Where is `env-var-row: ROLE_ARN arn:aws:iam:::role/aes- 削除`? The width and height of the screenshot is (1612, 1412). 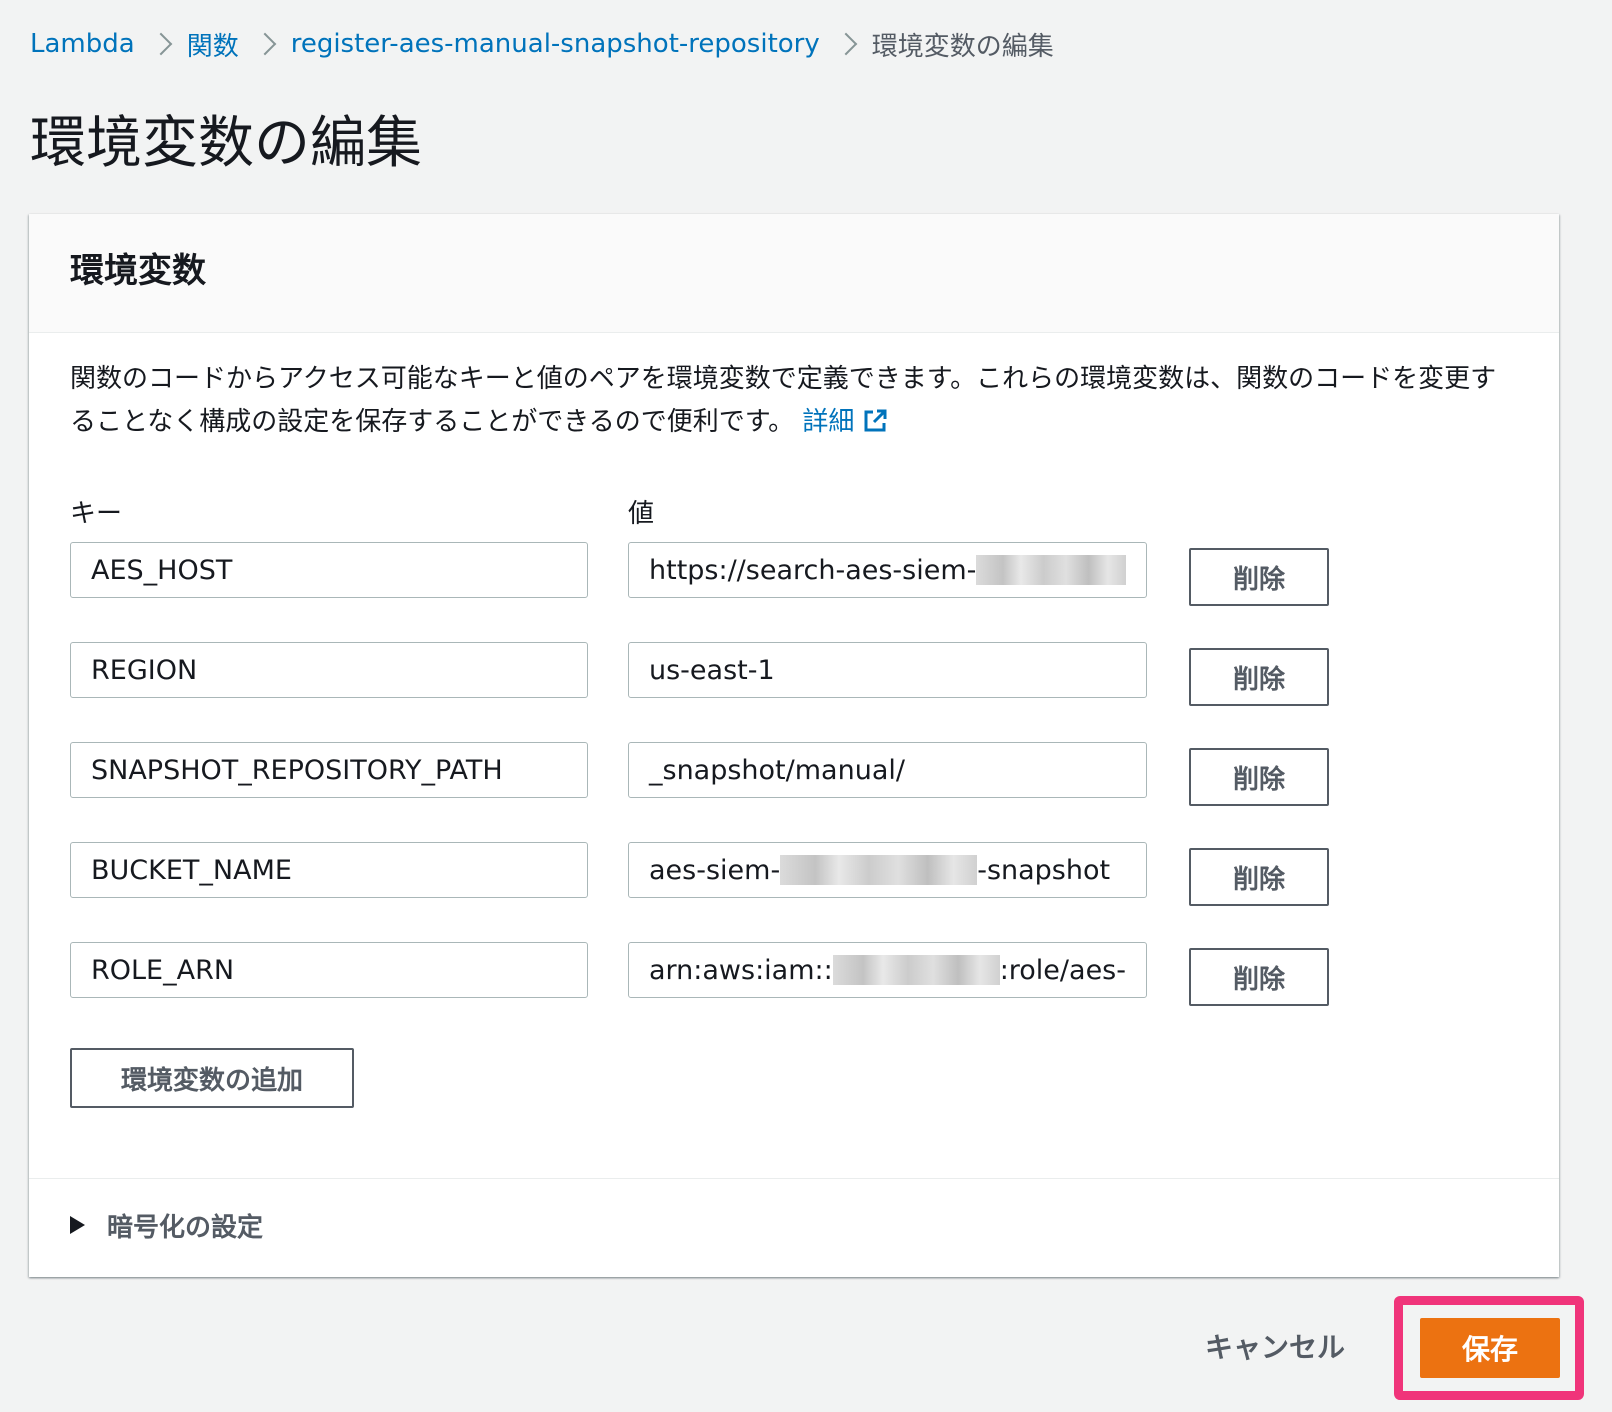 env-var-row: ROLE_ARN arn:aws:iam:::role/aes- 削除 is located at coordinates (794, 974).